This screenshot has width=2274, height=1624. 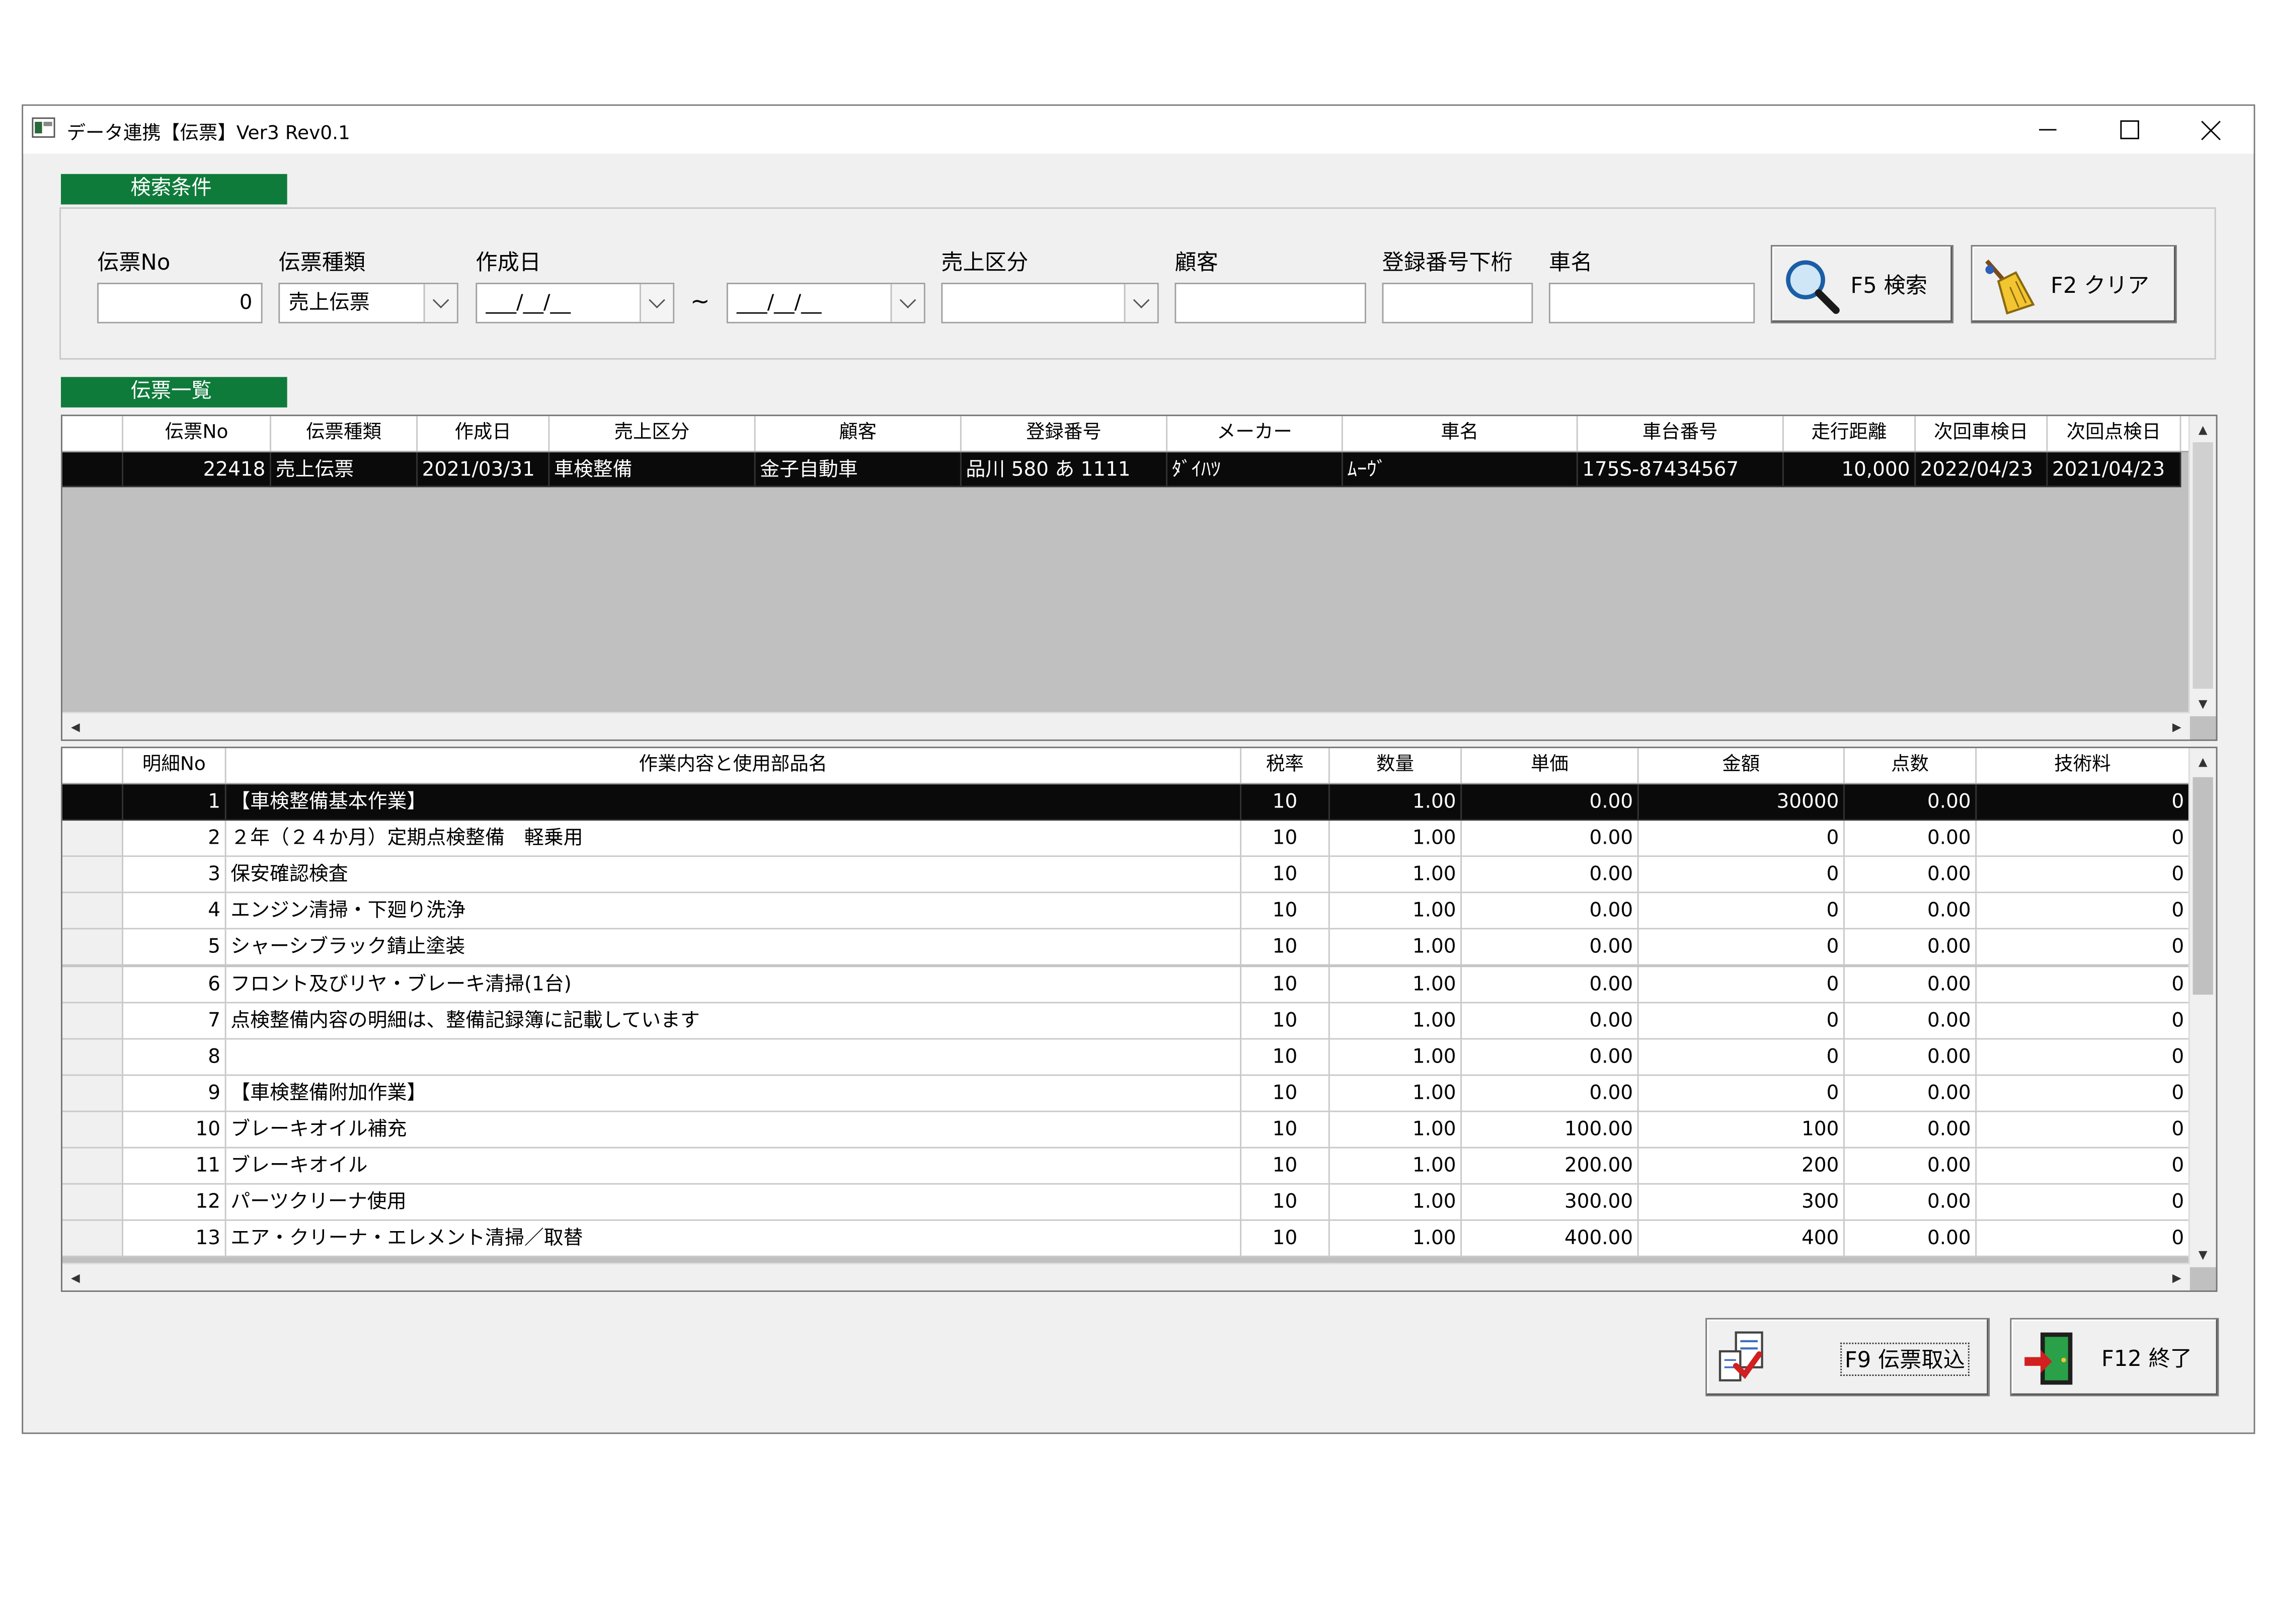 I want to click on cell-work-description: ２年（２４か月）定期点検整備 軽乗用, so click(x=733, y=839).